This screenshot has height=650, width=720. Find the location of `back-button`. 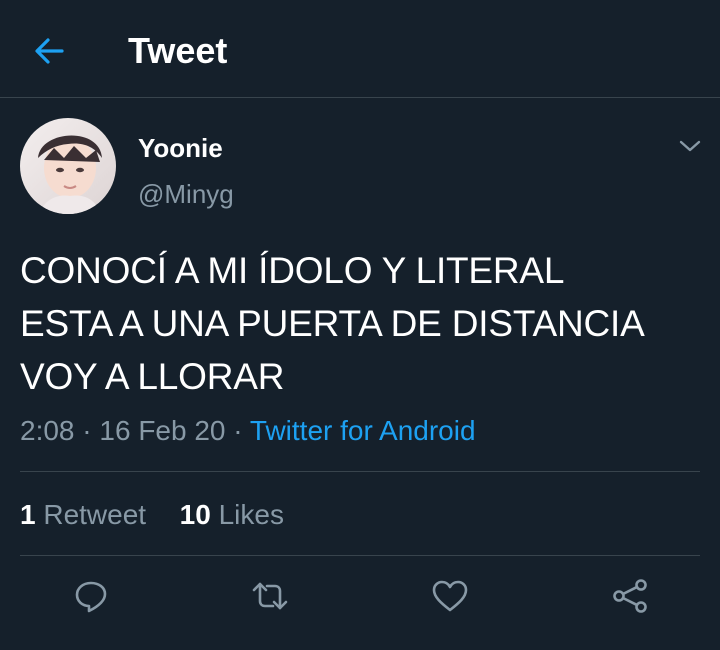

back-button is located at coordinates (49, 51).